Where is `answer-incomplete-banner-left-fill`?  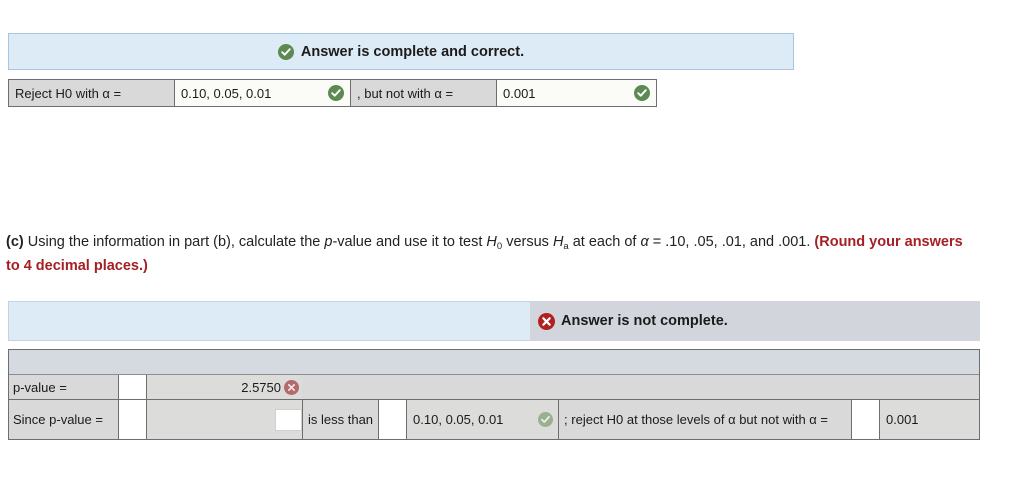
answer-incomplete-banner-left-fill is located at coordinates (269, 321).